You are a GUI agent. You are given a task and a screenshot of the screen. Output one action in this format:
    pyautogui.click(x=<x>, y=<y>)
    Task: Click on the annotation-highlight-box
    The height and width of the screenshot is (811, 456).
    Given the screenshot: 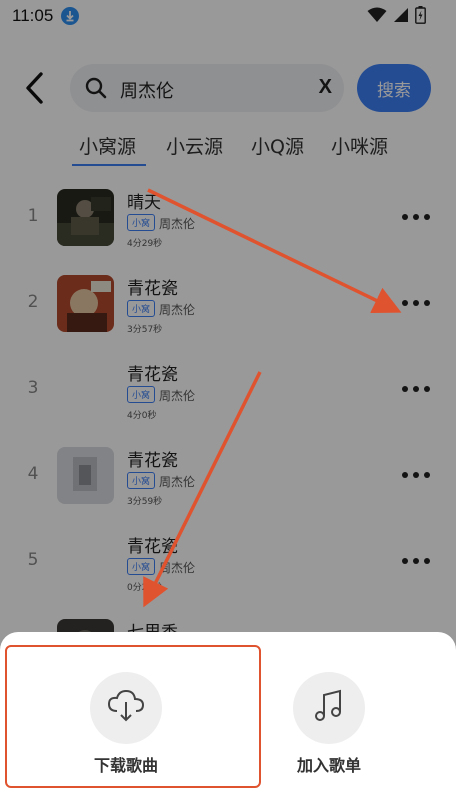 What is the action you would take?
    pyautogui.click(x=133, y=716)
    